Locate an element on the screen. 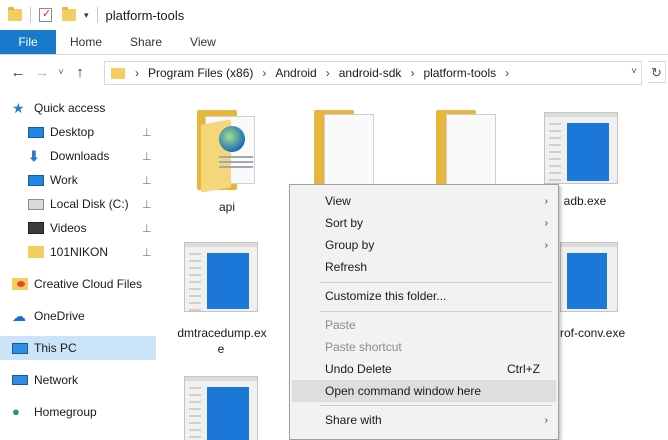  sidebar-item-creative-cloud: Creative Cloud Files is located at coordinates (78, 284).